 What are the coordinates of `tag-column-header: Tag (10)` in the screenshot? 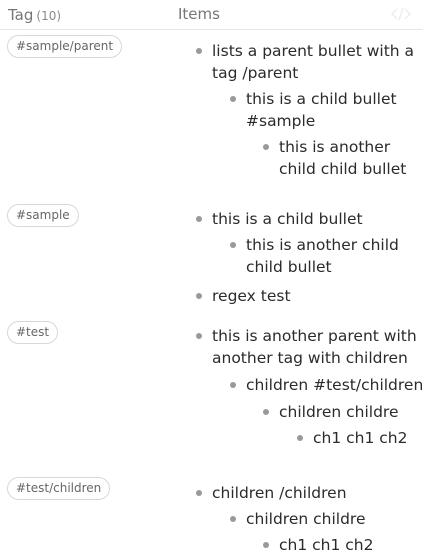 It's located at (34, 15).